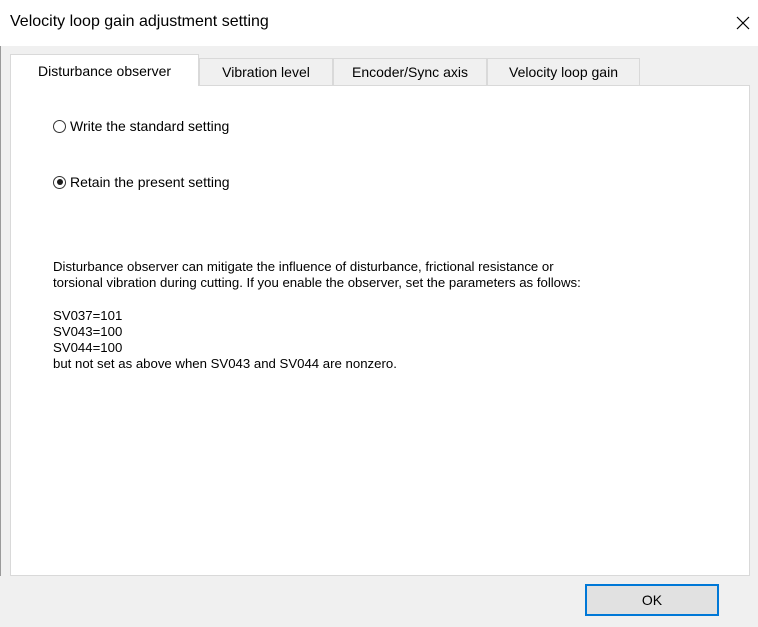 The image size is (758, 627). I want to click on close-button, so click(743, 23).